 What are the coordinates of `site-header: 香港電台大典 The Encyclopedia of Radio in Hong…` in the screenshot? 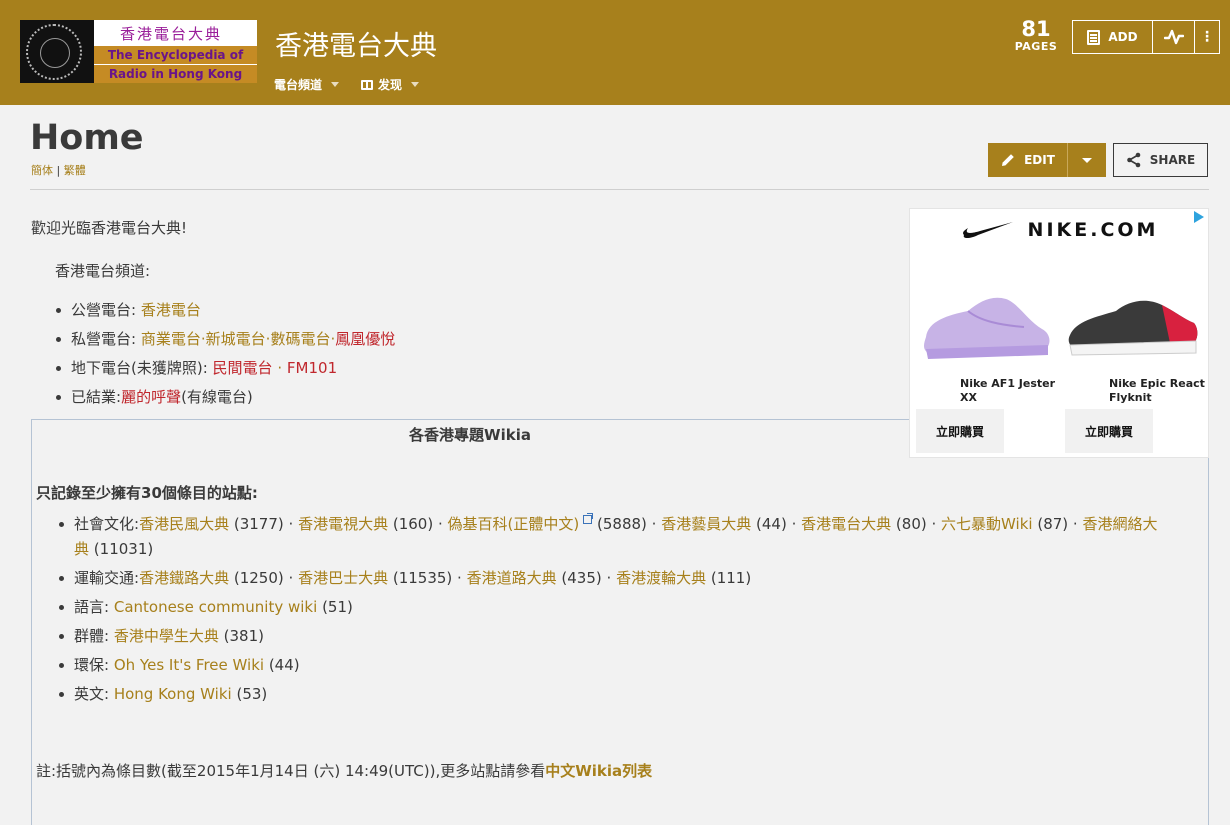 It's located at (615, 52).